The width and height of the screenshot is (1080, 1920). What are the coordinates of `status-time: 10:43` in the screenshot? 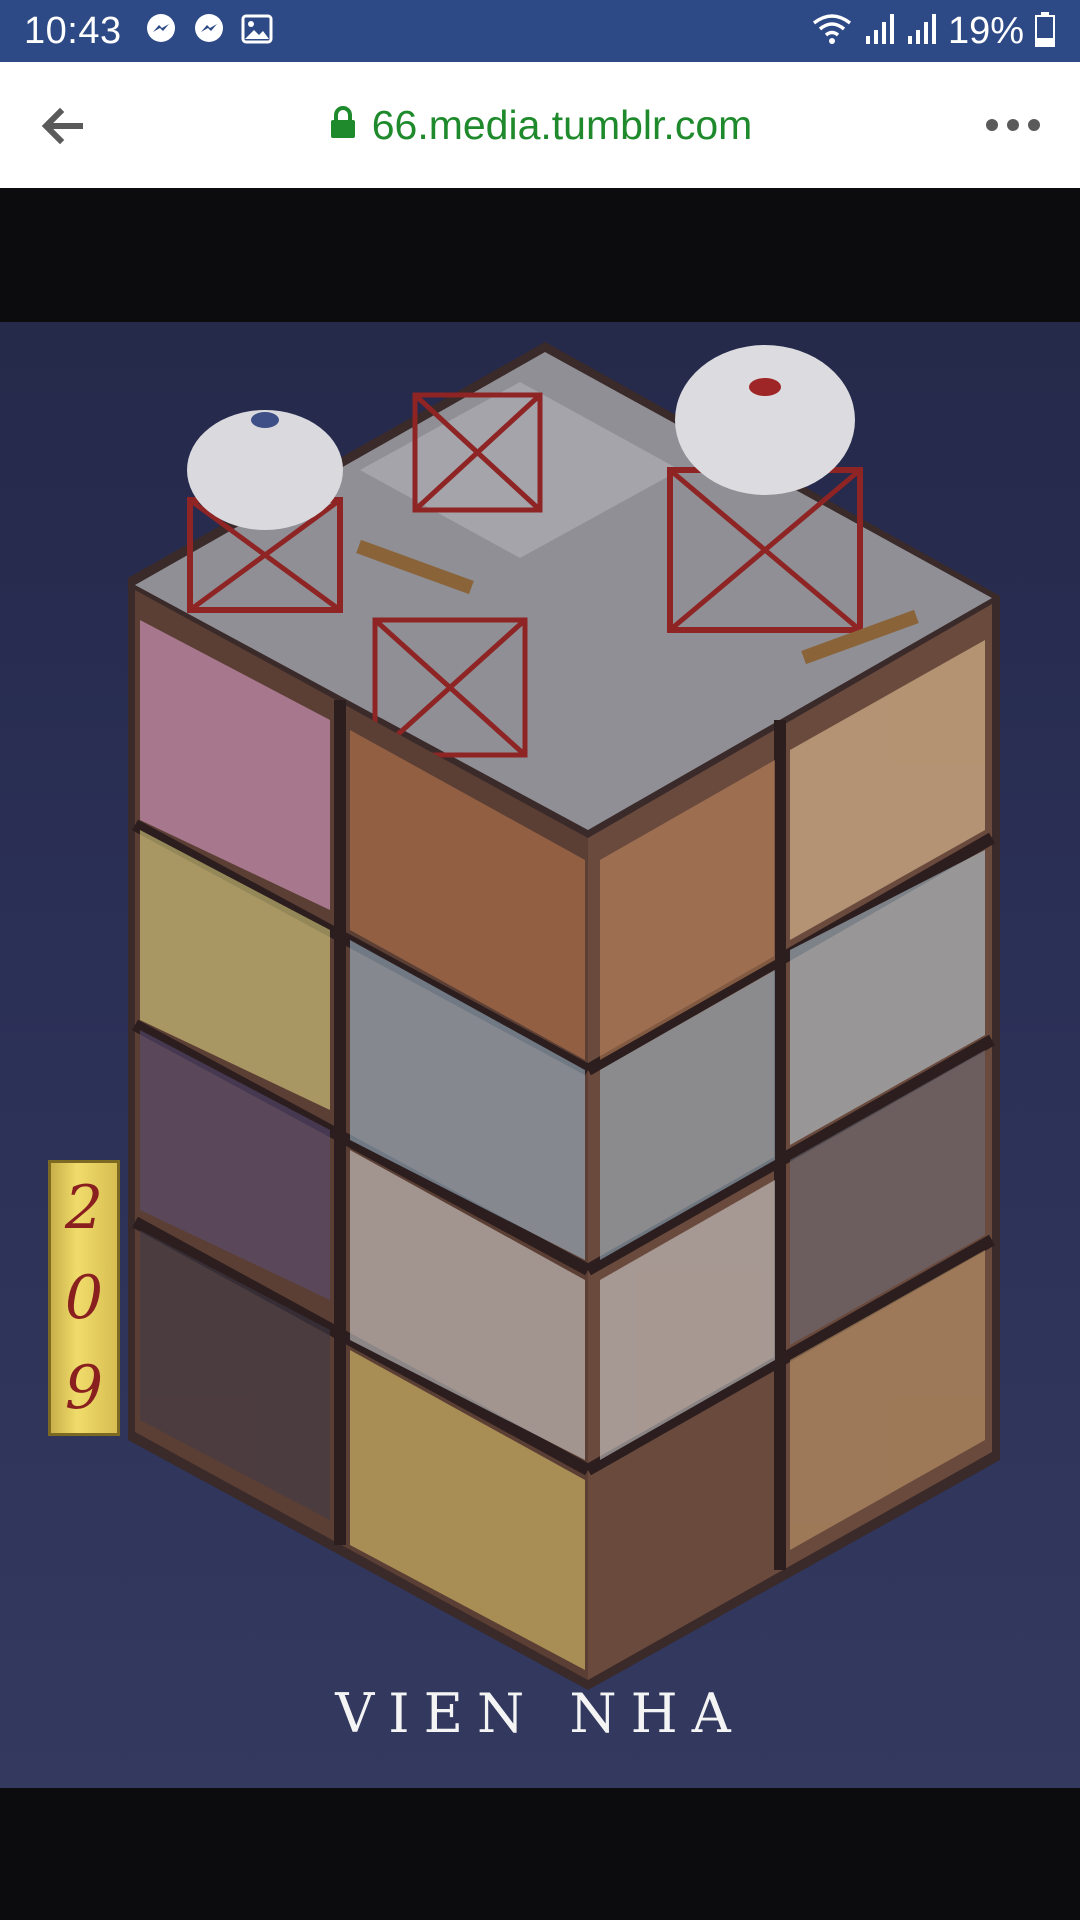 It's located at (73, 30).